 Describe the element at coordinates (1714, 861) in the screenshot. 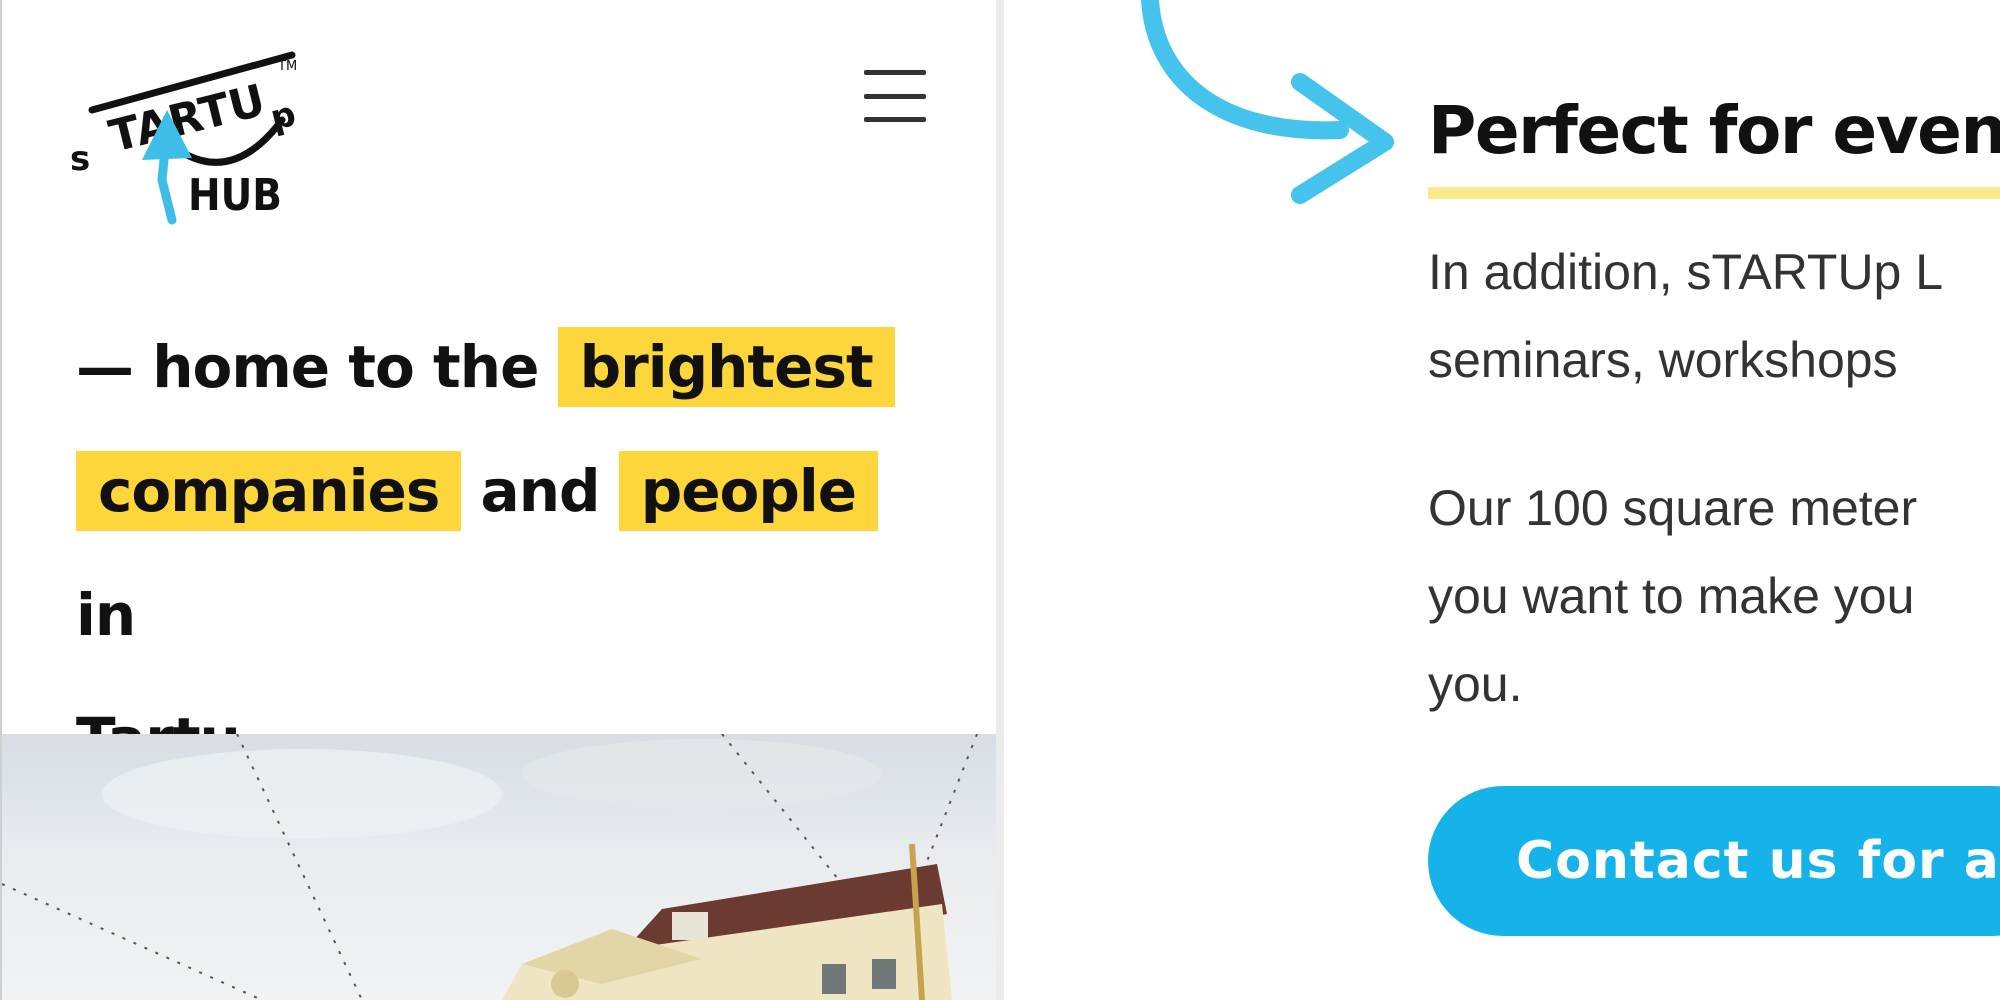

I see `contact-cta-button: Contact us for an` at that location.